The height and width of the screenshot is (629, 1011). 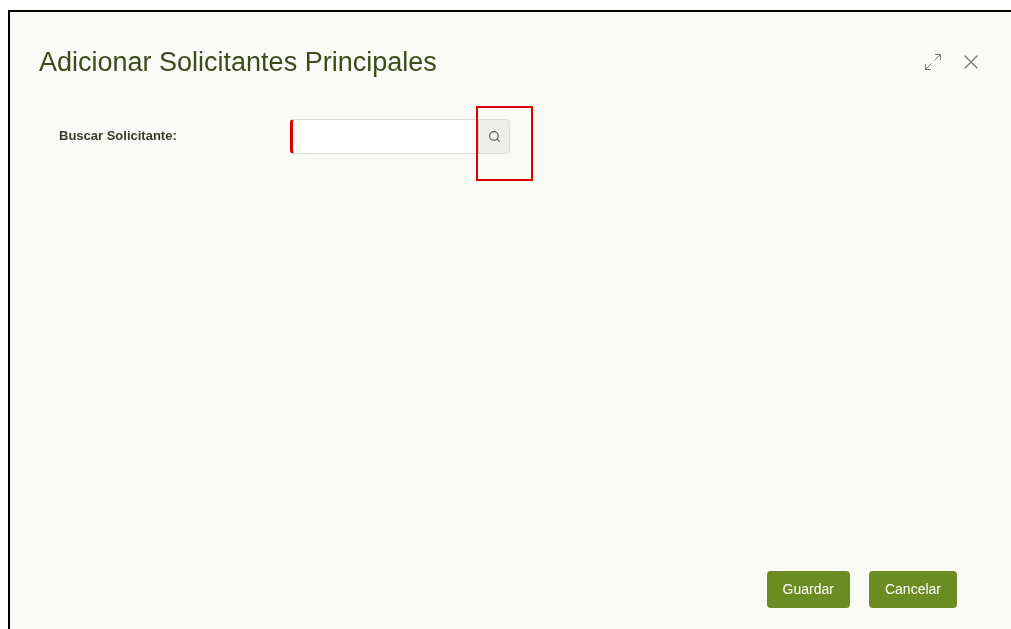 I want to click on dialog-title: Adicionar Solicitantes Principales, so click(x=238, y=62).